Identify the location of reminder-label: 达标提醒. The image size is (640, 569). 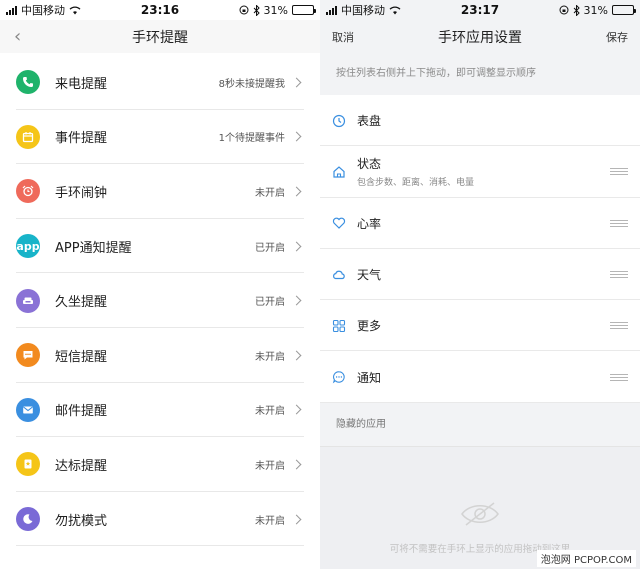
(81, 466).